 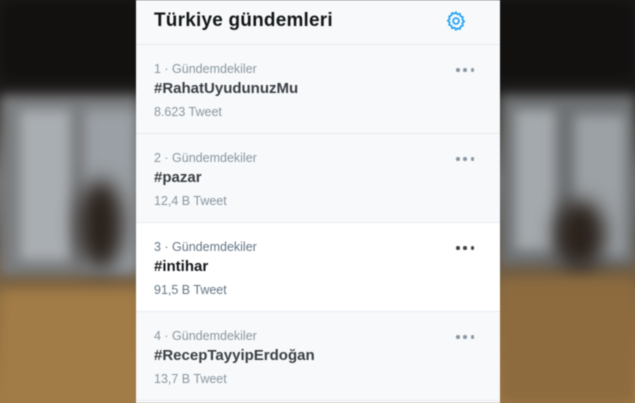 I want to click on trend-item-3: 3 · Gündemdekiler #intihar 91,5 B Tweet, so click(x=318, y=267).